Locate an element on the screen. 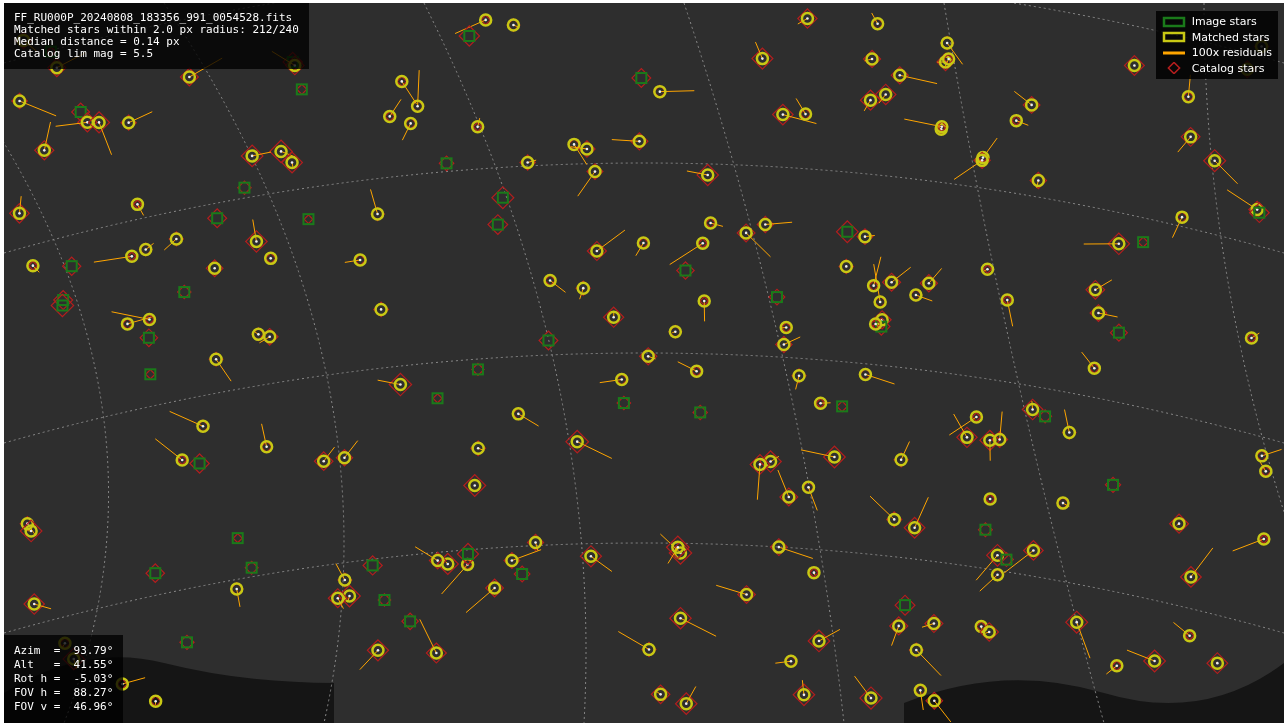  info-line: Rot h = -5.03° is located at coordinates (64, 679).